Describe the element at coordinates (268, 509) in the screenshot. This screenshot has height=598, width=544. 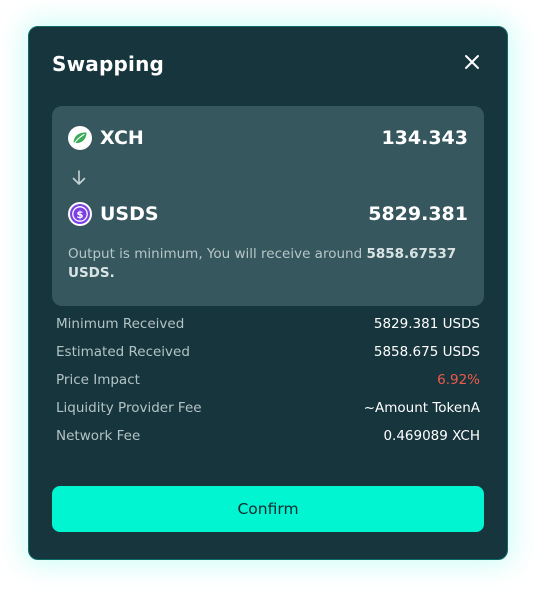
I see `confirm-button: Confirm` at that location.